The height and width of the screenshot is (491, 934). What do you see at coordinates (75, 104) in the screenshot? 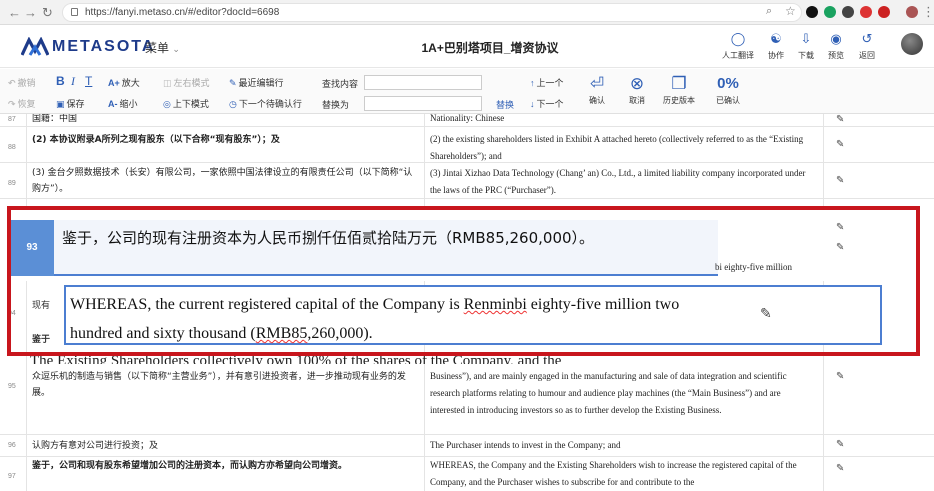
I see `save-label: 保存` at bounding box center [75, 104].